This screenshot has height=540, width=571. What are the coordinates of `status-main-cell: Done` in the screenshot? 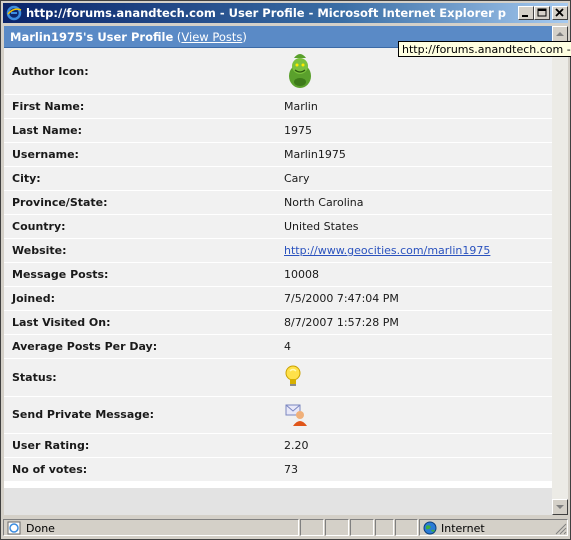 It's located at (151, 527).